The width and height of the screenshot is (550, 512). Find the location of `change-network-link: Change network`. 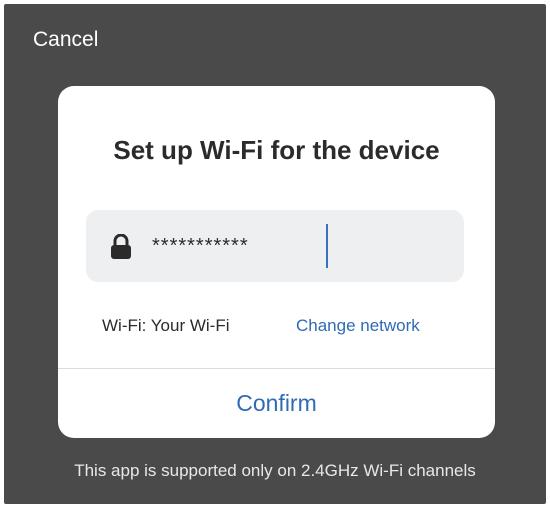

change-network-link: Change network is located at coordinates (358, 326).